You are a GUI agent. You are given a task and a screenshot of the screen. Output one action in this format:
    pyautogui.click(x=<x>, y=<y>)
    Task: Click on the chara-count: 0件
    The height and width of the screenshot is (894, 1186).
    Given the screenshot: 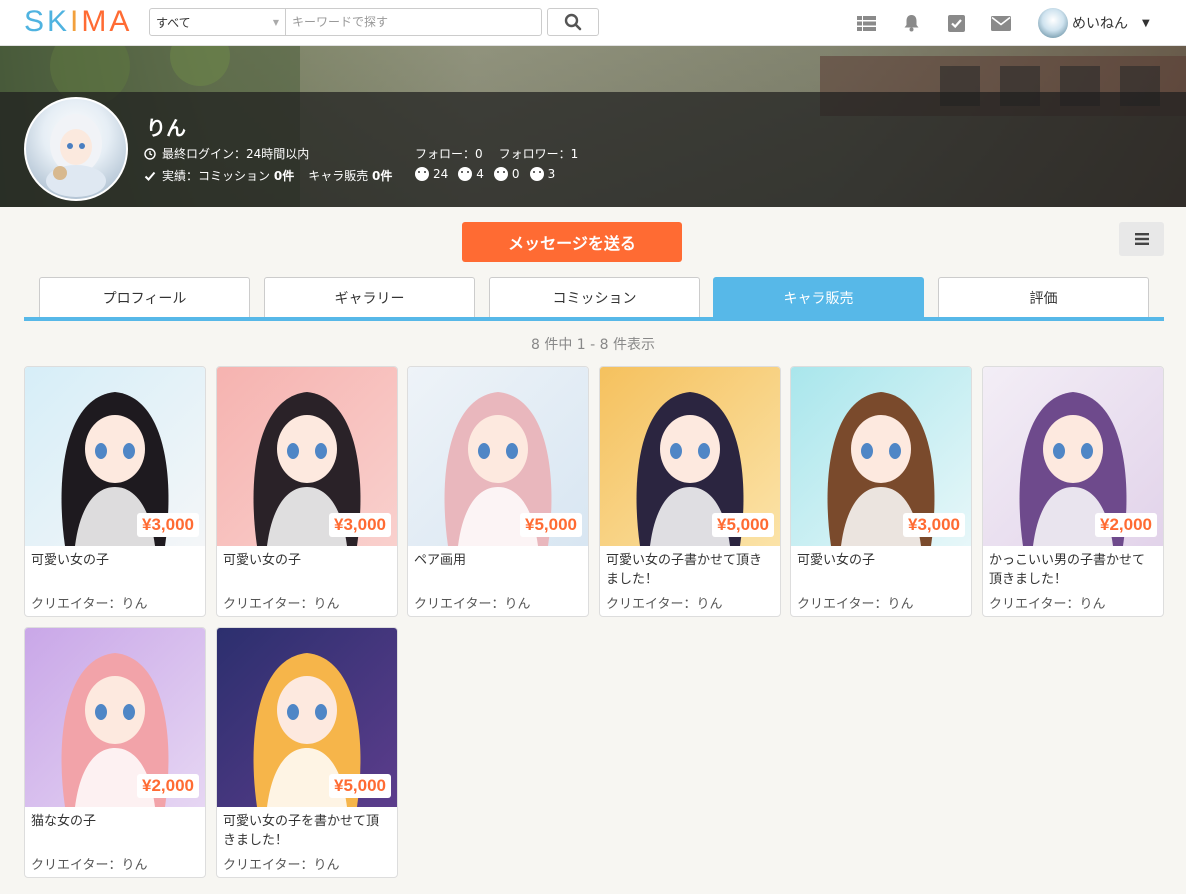 What is the action you would take?
    pyautogui.click(x=382, y=176)
    